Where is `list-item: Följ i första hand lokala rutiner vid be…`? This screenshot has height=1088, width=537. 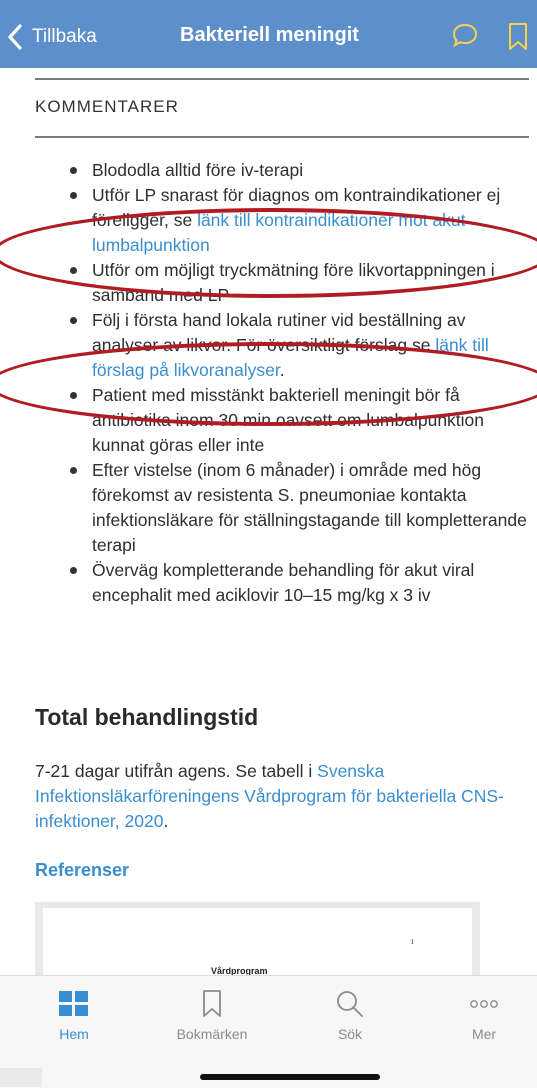 list-item: Följ i första hand lokala rutiner vid be… is located at coordinates (285, 345).